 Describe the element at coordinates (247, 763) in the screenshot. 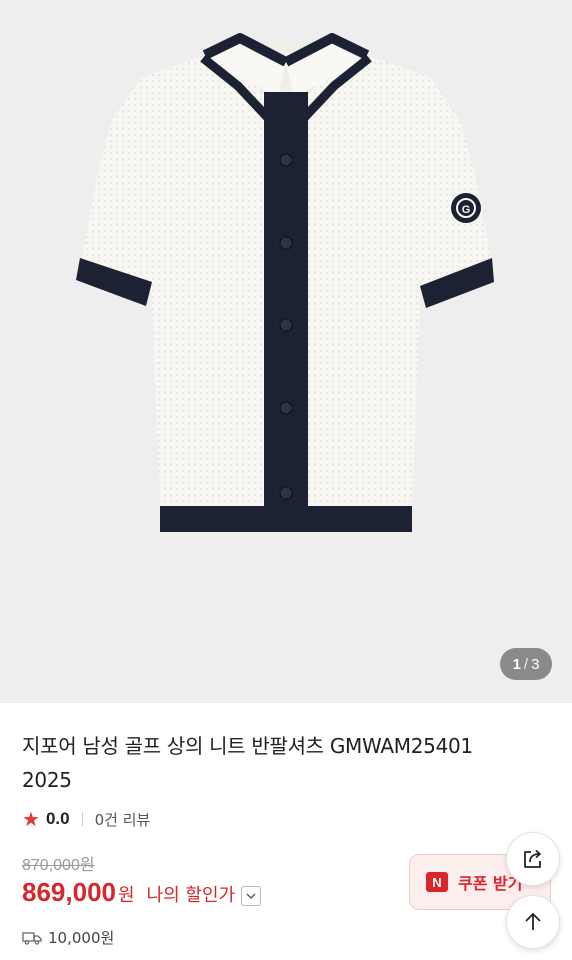

I see `product-title: 지포어 남성 골프 상의 니트 반팔셔츠 GMWAM25401 2025` at that location.